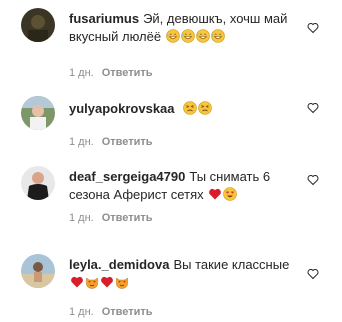 This screenshot has width=342, height=322. I want to click on comment-text: Вы такие классные, so click(231, 264).